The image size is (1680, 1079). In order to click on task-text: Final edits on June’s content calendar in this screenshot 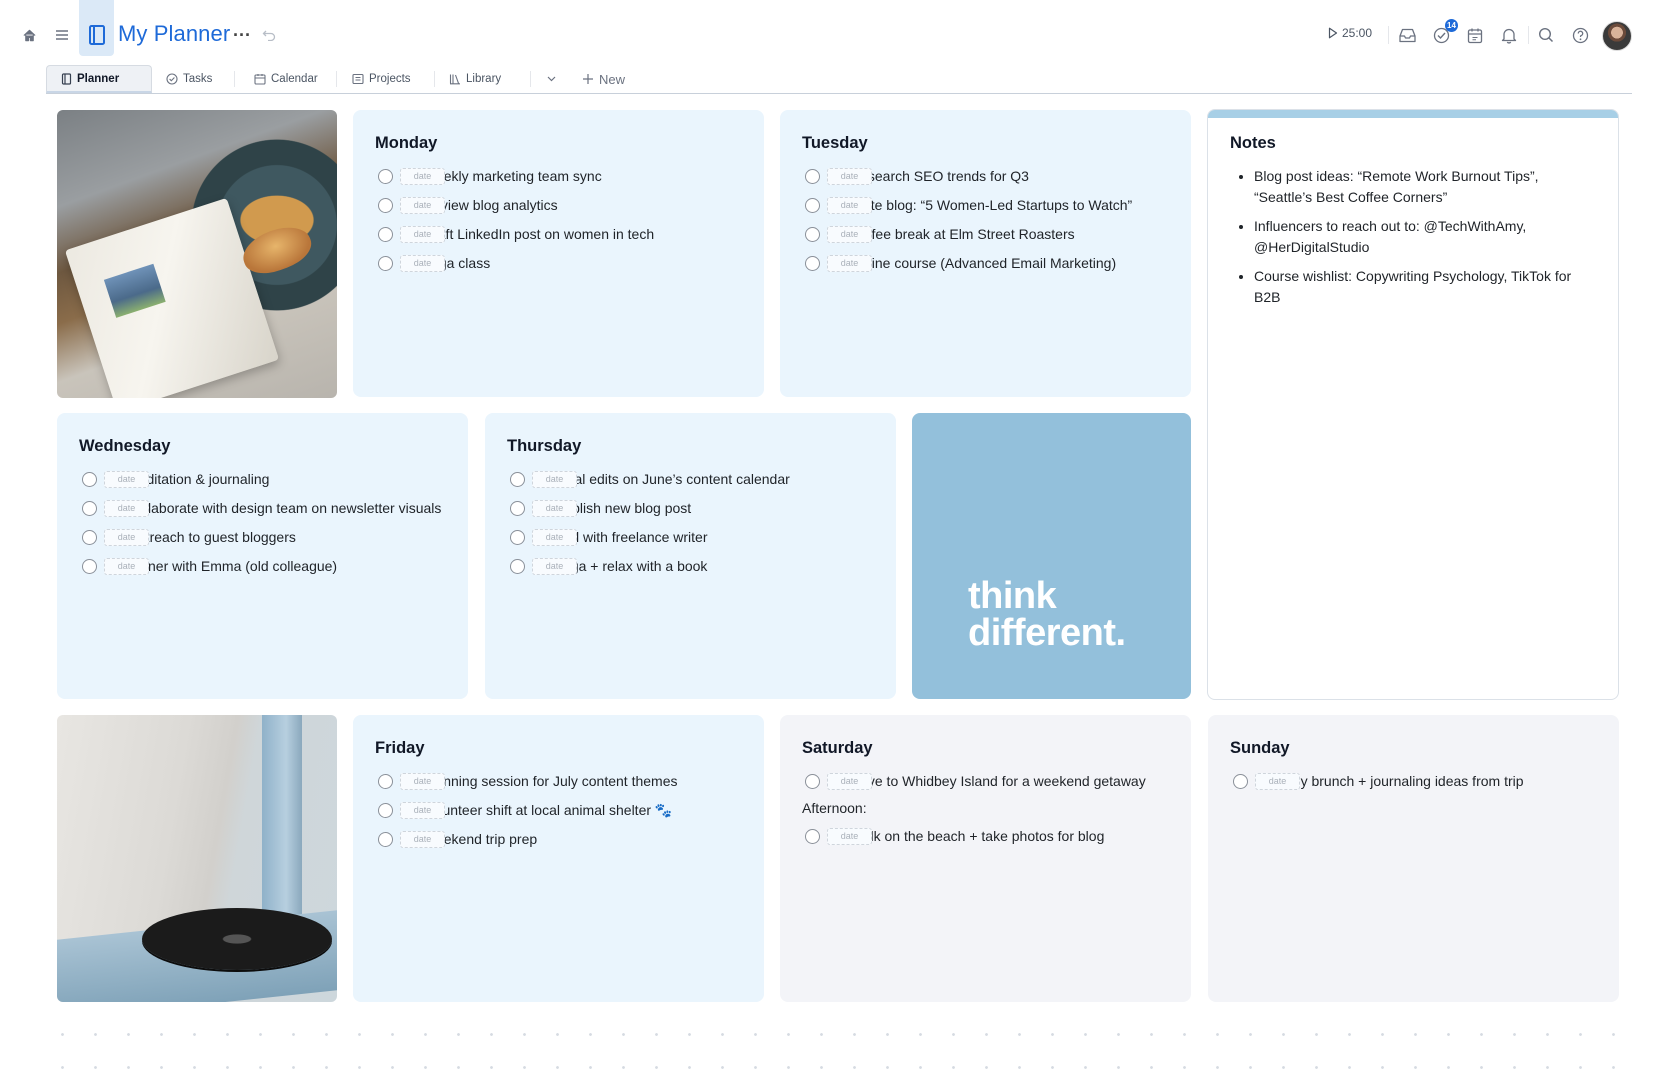, I will do `click(716, 479)`.